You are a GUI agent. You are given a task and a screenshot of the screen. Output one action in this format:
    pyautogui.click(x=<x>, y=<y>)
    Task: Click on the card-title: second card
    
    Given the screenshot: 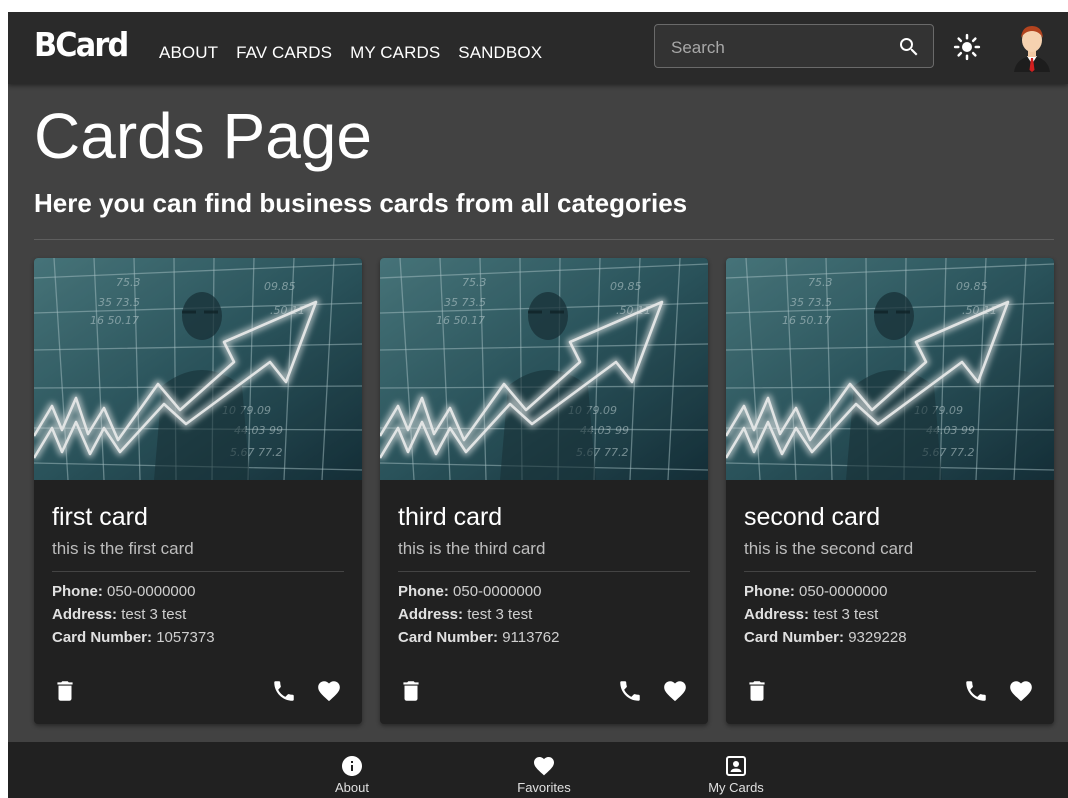 What is the action you would take?
    pyautogui.click(x=812, y=517)
    